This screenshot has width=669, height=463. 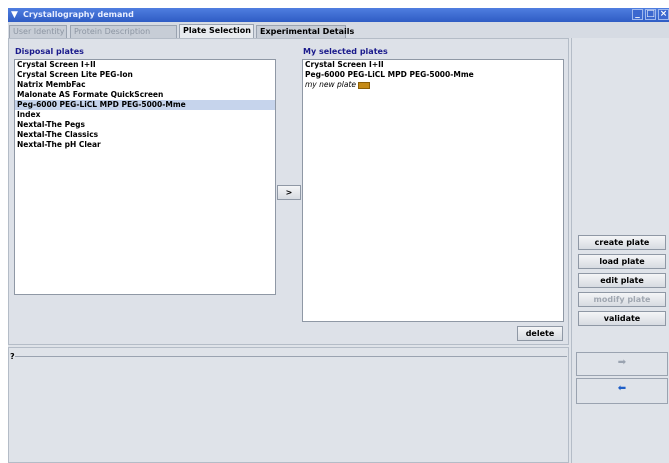 I want to click on list-item: Nextal-The Pegs, so click(x=145, y=125).